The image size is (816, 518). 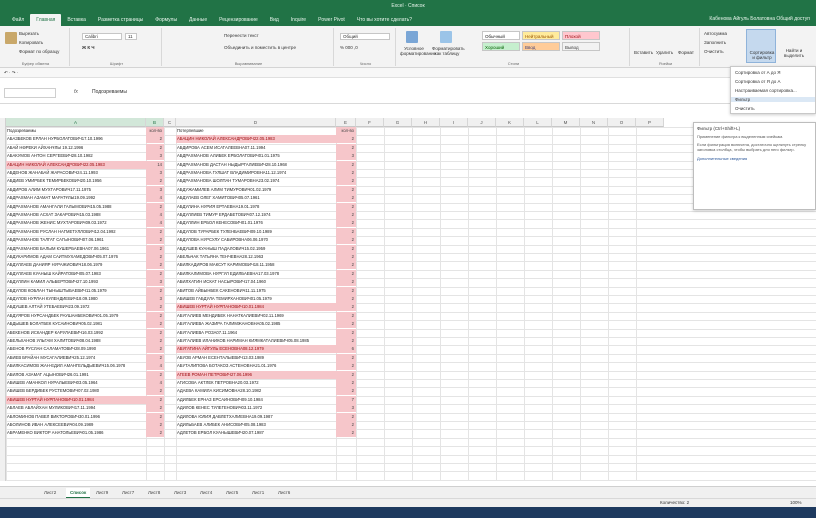 I want to click on suspect-name-cell: АБДЕНОВ ЖАНАБАЙ ЖАРАСОВИЧ24.11.1993, so click(x=76, y=173).